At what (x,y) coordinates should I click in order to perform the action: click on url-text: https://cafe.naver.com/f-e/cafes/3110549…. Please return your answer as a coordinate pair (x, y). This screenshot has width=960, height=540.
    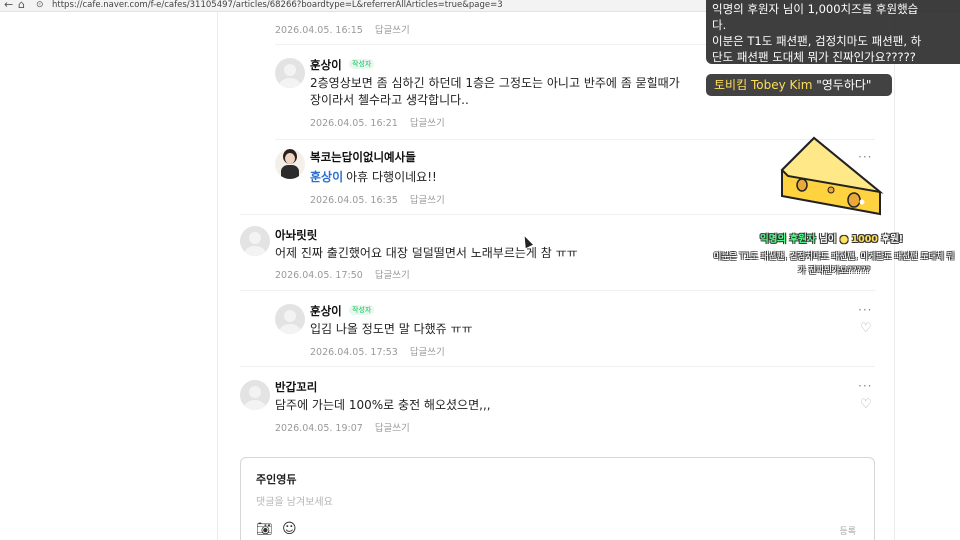
    Looking at the image, I should click on (277, 5).